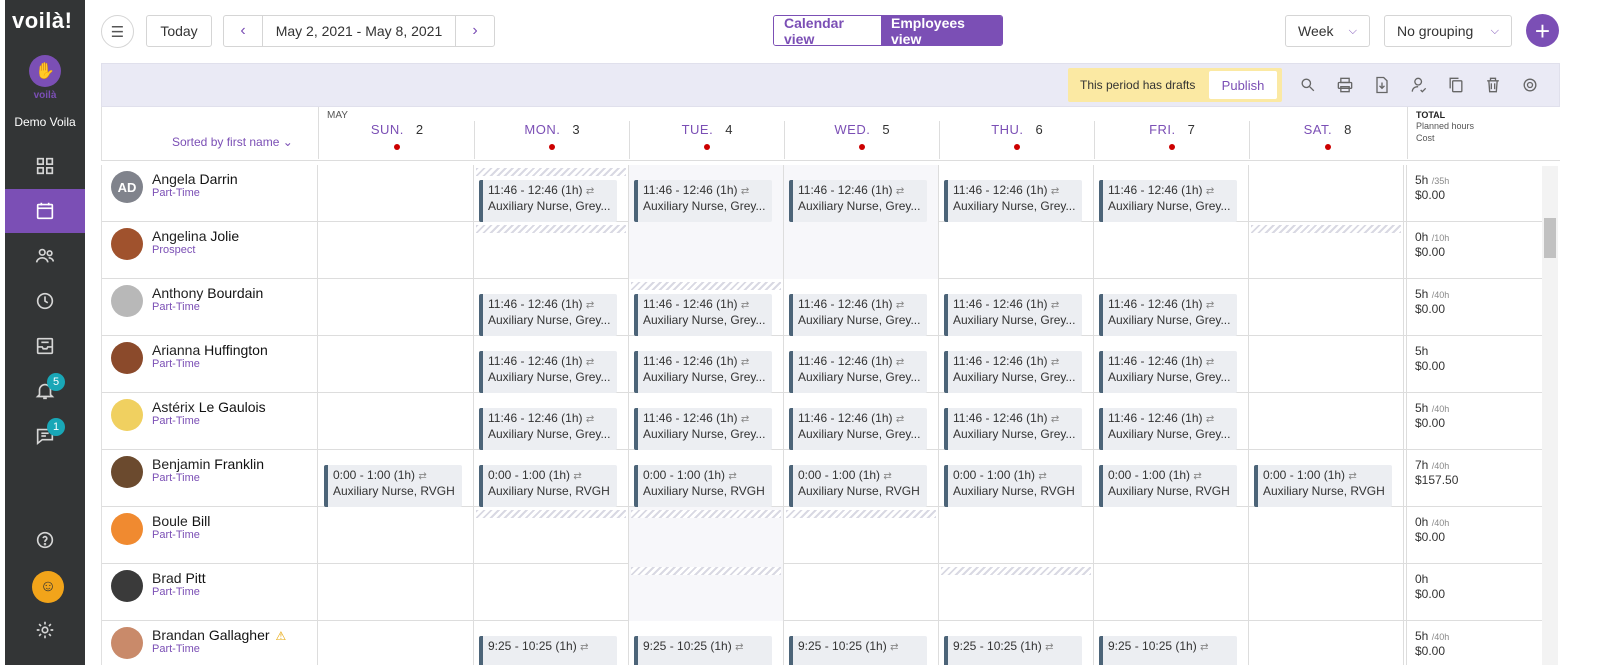 The image size is (1600, 665). I want to click on day-header-fri: FRI. 7, so click(1172, 140).